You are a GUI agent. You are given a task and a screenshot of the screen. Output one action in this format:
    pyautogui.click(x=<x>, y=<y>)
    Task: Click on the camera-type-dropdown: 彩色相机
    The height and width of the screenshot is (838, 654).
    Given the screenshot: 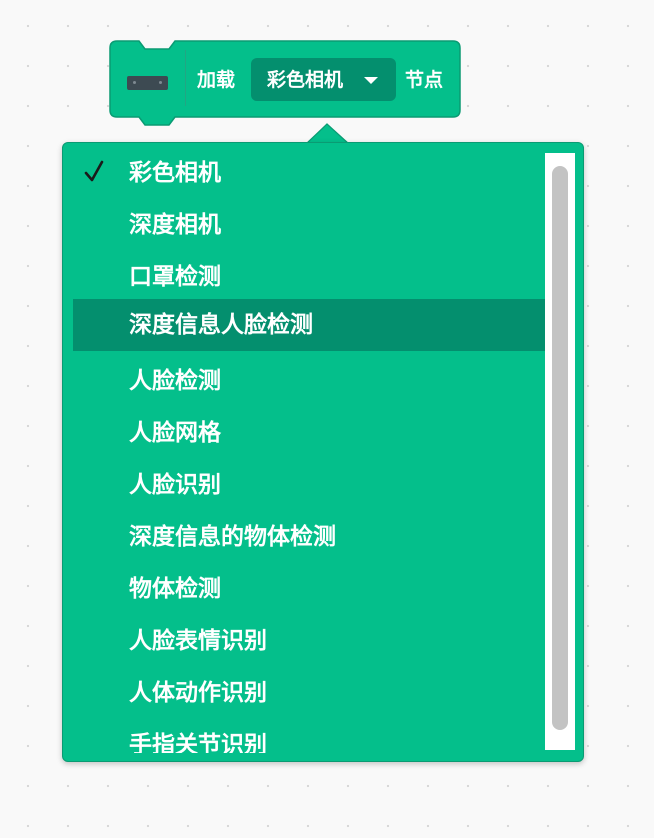 What is the action you would take?
    pyautogui.click(x=323, y=79)
    